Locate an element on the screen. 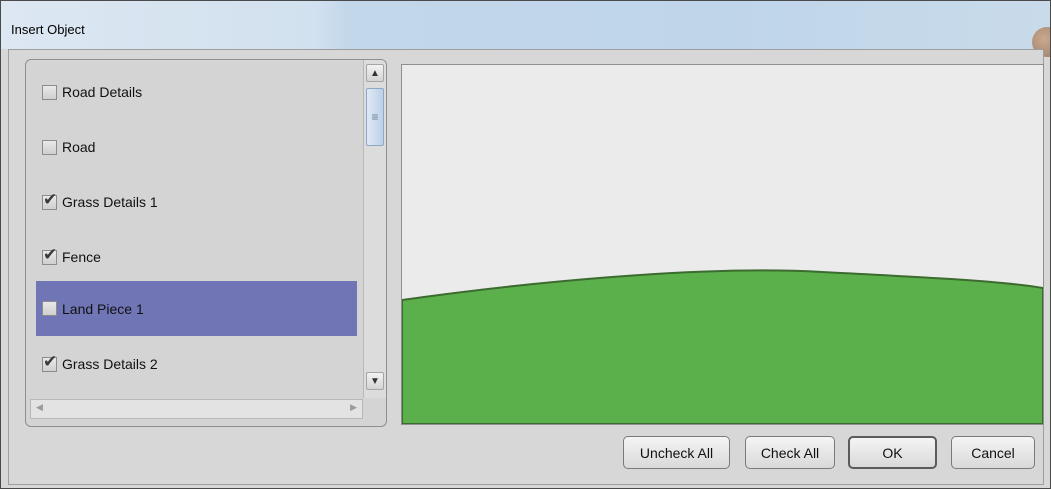 The width and height of the screenshot is (1051, 489). list-item-label: Land Piece 1 is located at coordinates (103, 308).